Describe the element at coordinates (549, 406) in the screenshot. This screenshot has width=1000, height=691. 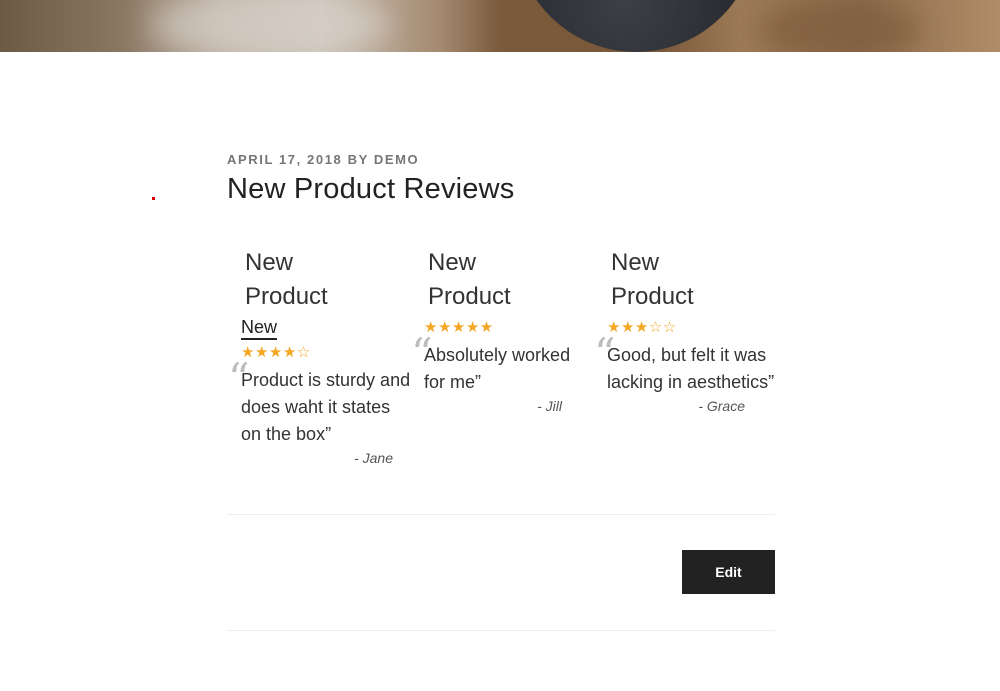
I see `reviewer-name: - Jill` at that location.